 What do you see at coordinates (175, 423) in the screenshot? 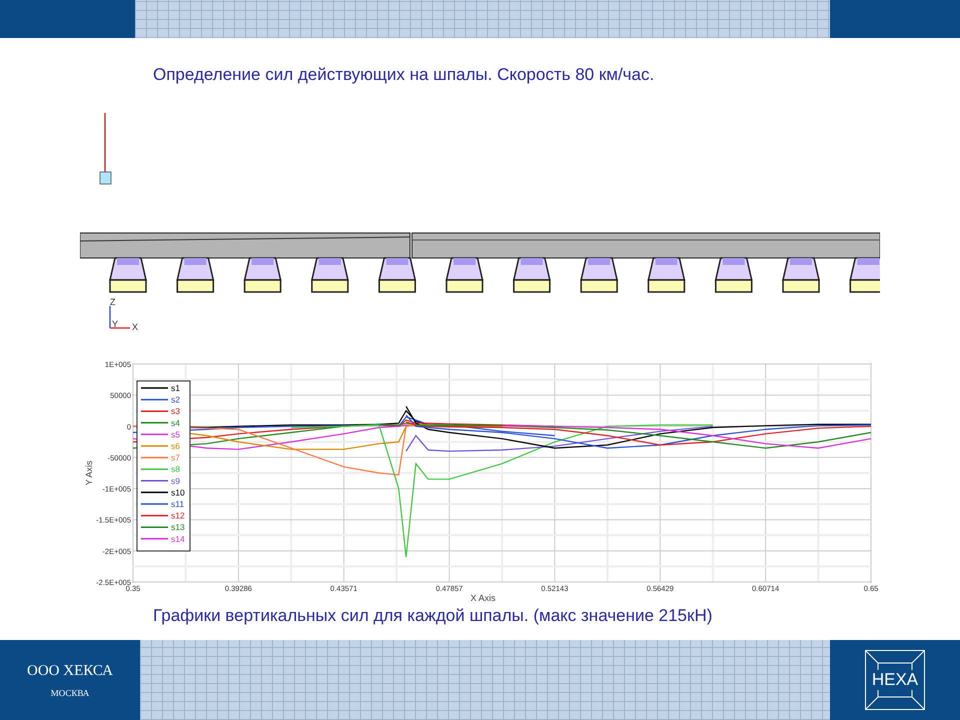
I see `legend-label: s4` at bounding box center [175, 423].